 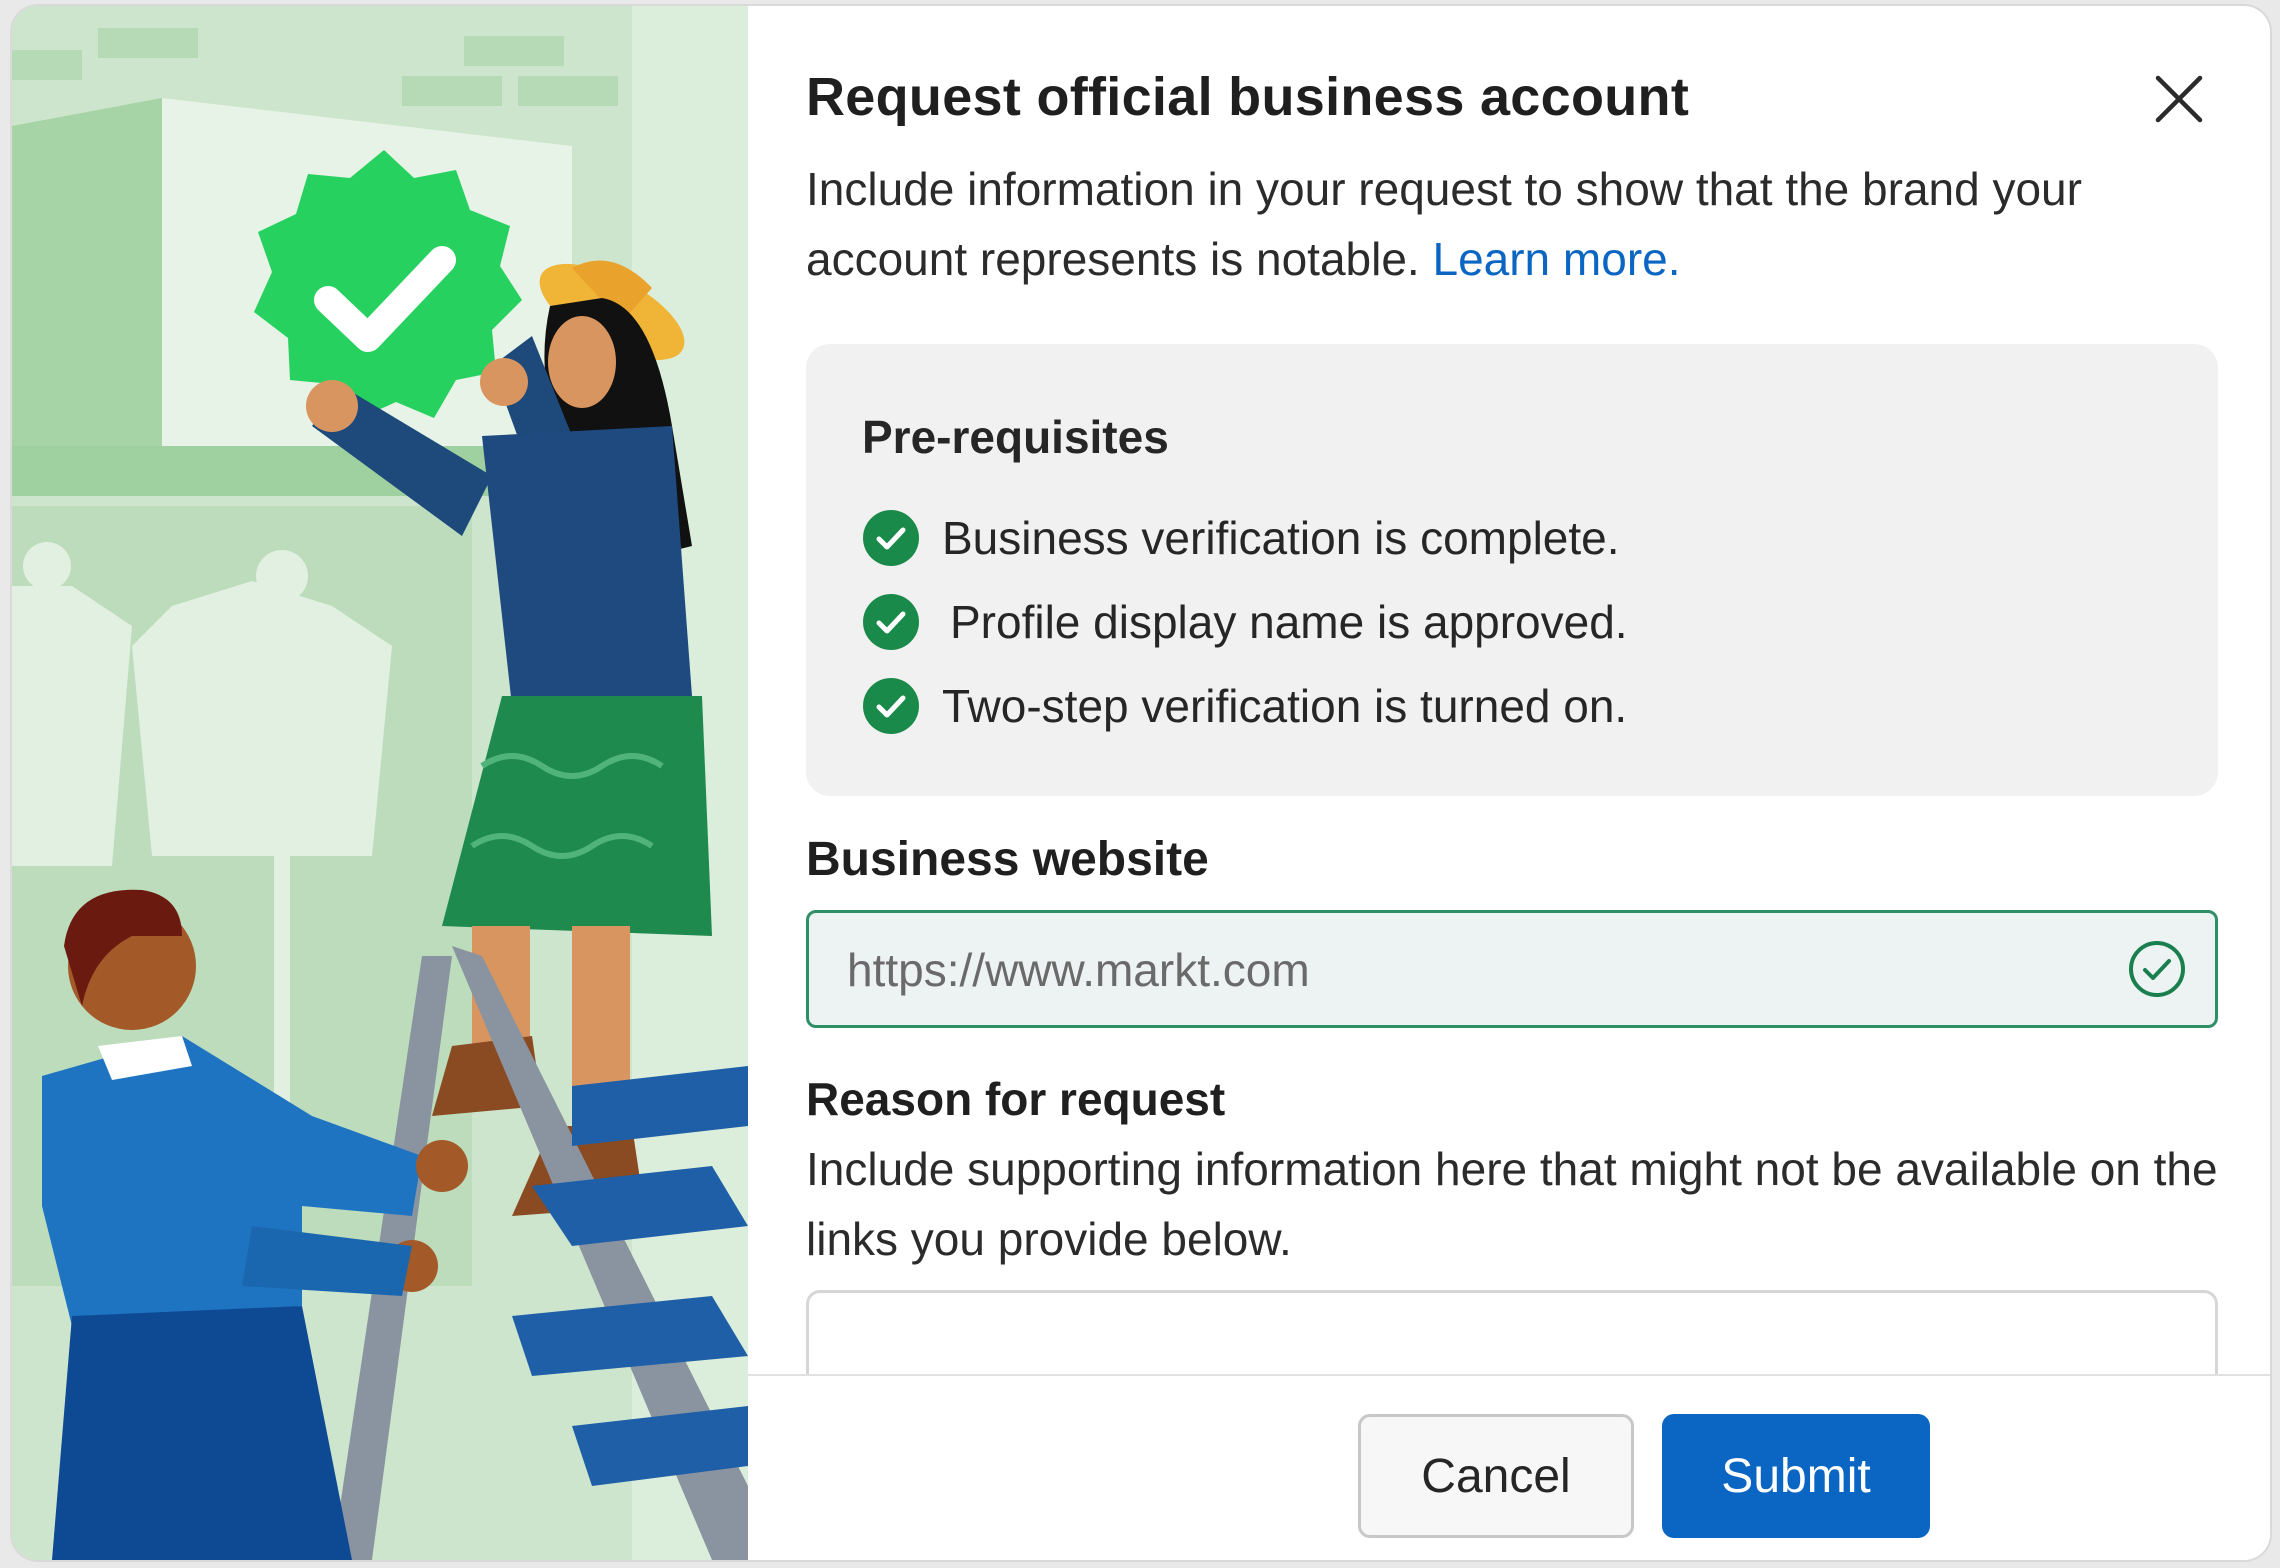 I want to click on prerequisite-item: Business verification is complete., so click(x=1241, y=538).